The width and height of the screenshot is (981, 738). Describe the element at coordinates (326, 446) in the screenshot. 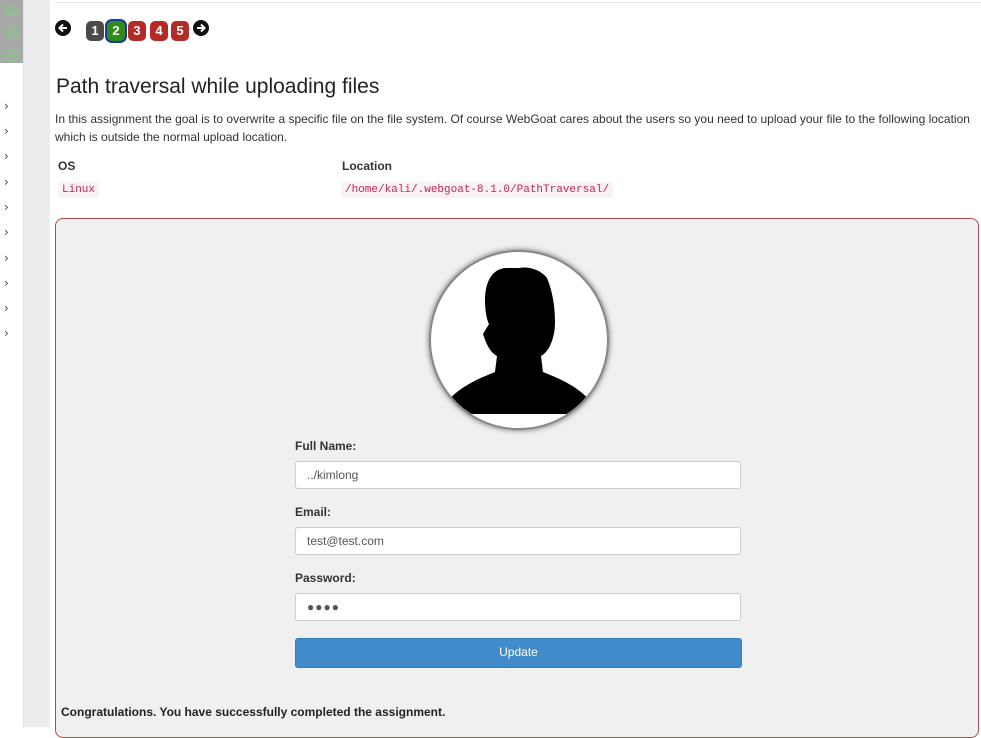

I see `fullname-label: Full Name:` at that location.